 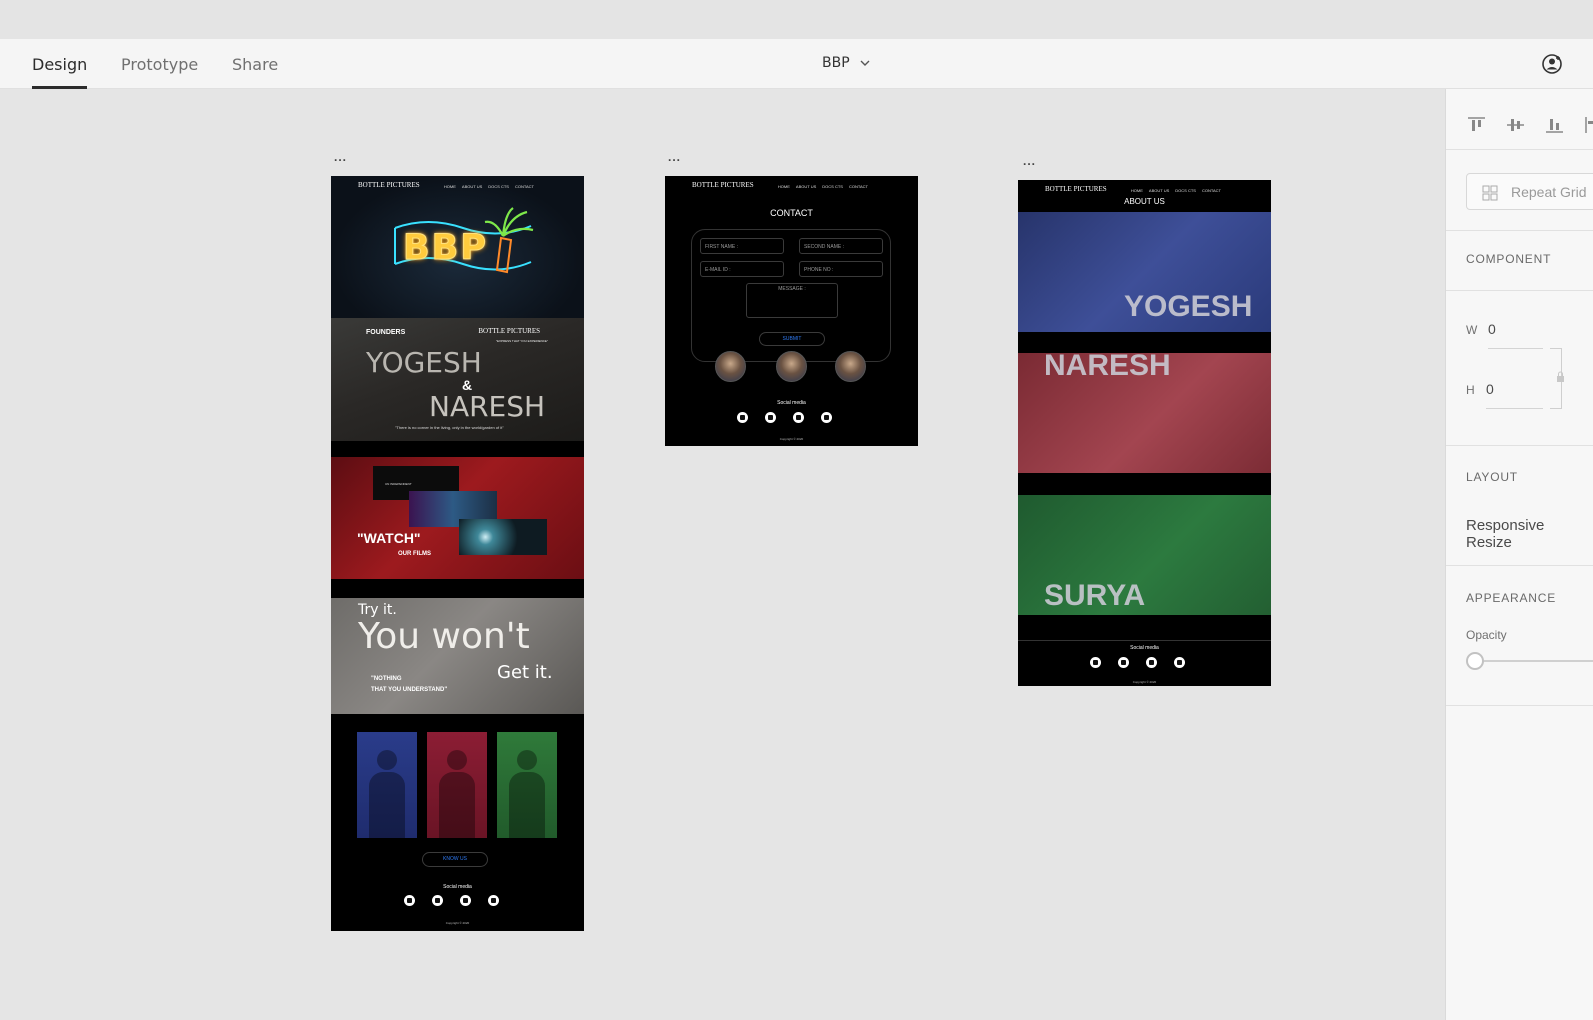 What do you see at coordinates (1515, 125) in the screenshot?
I see `align-middle-icon` at bounding box center [1515, 125].